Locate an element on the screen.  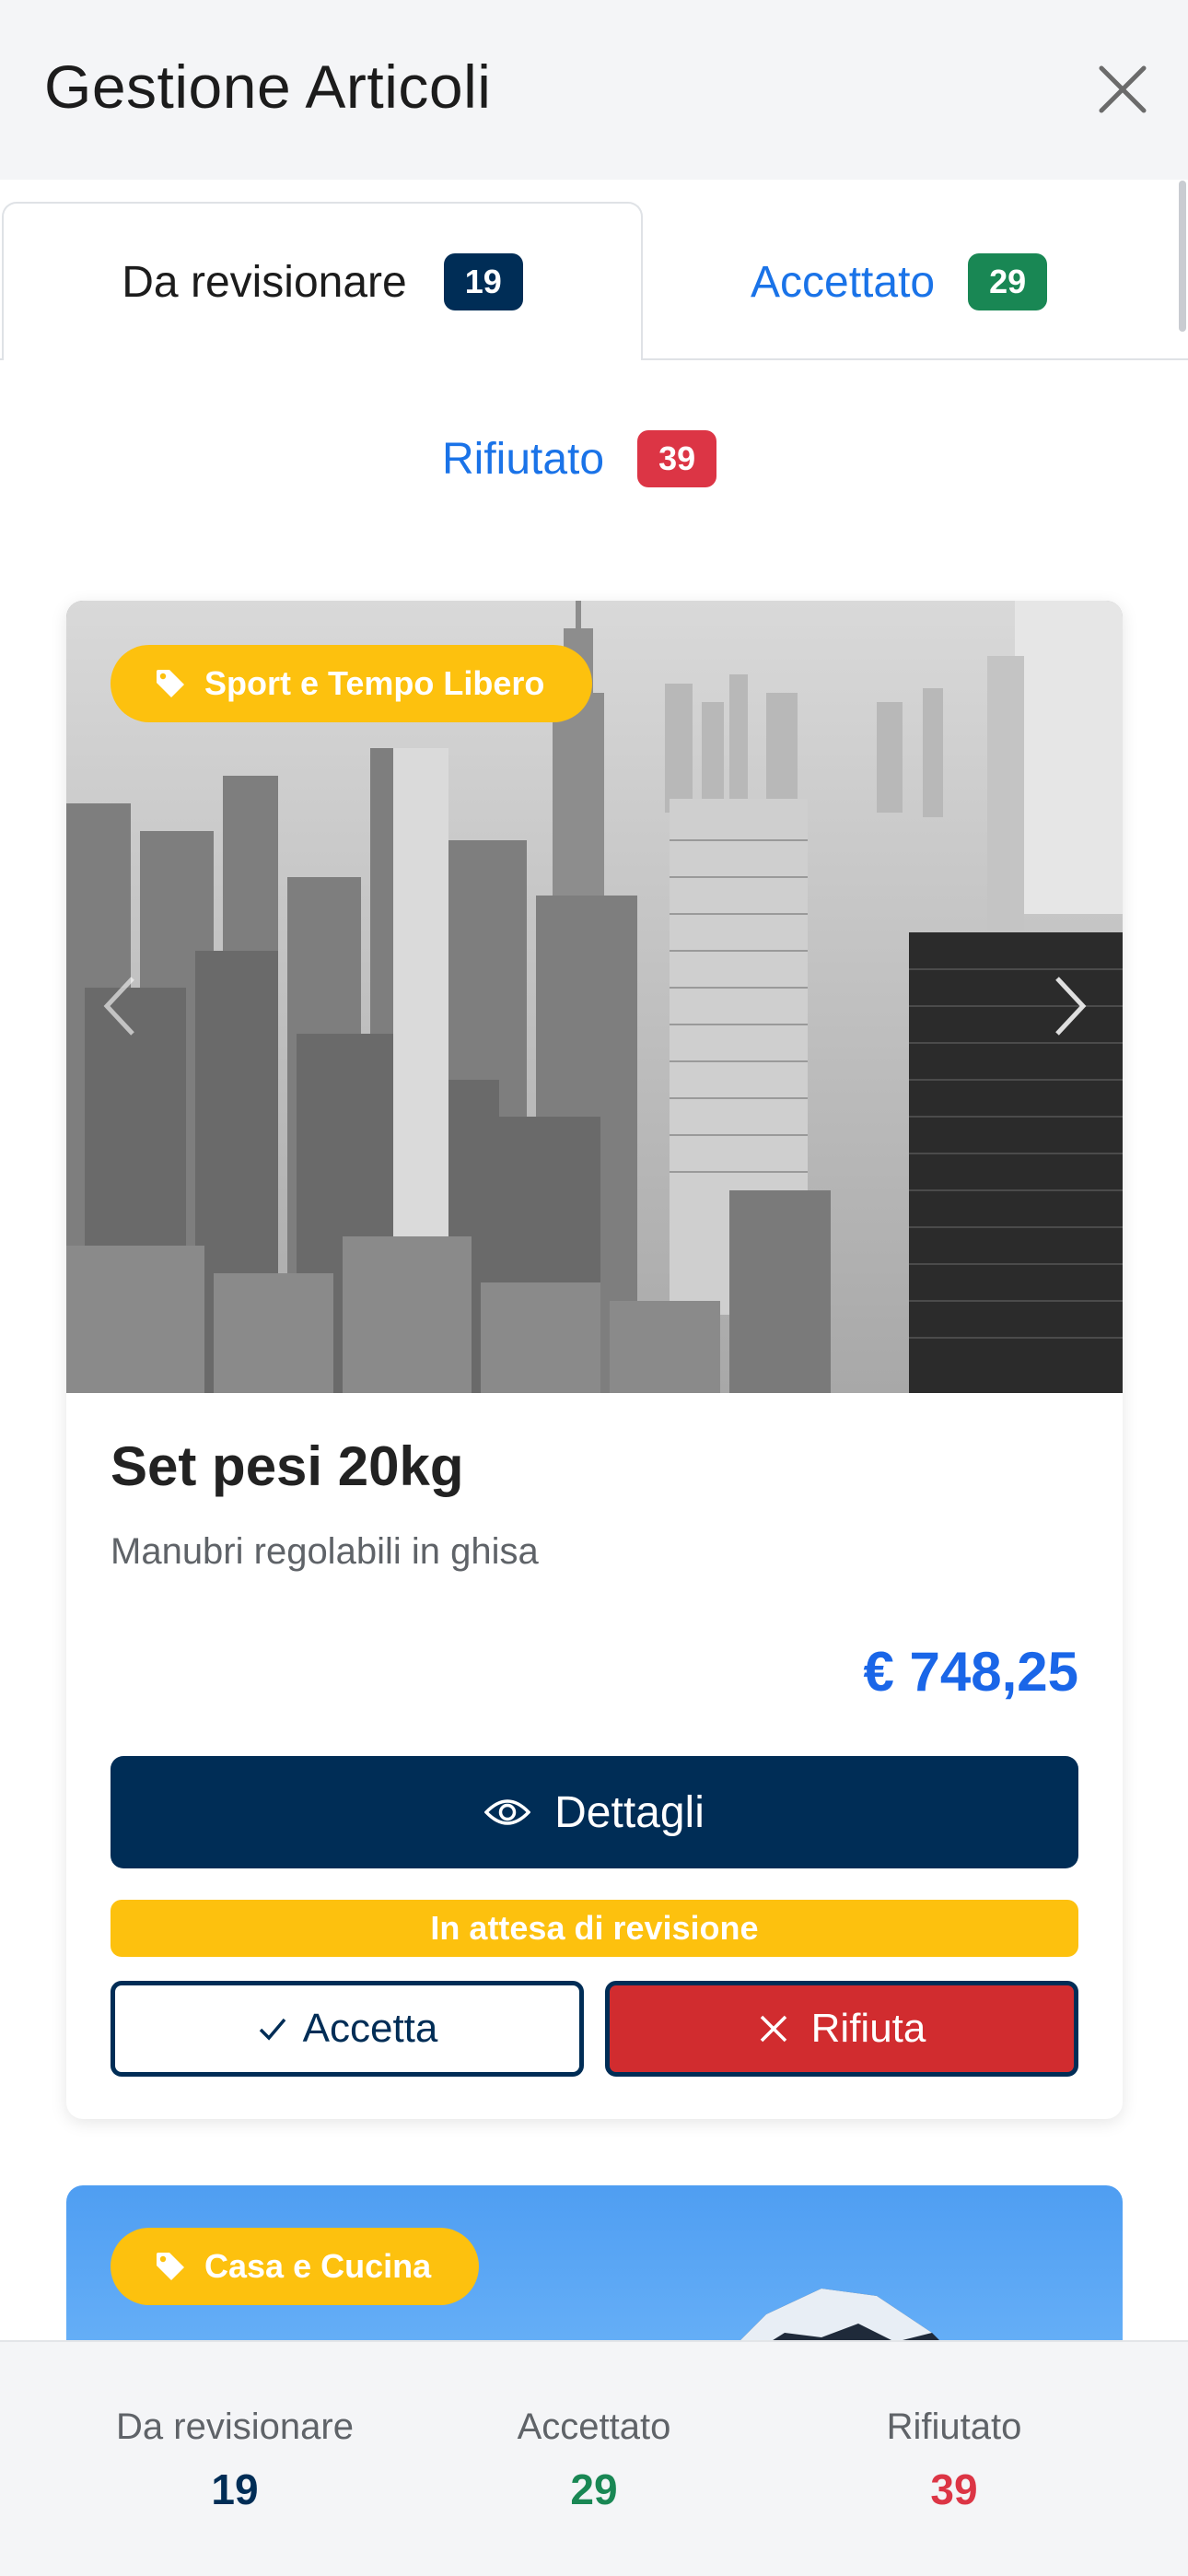
carousel-next-button is located at coordinates (1068, 1006).